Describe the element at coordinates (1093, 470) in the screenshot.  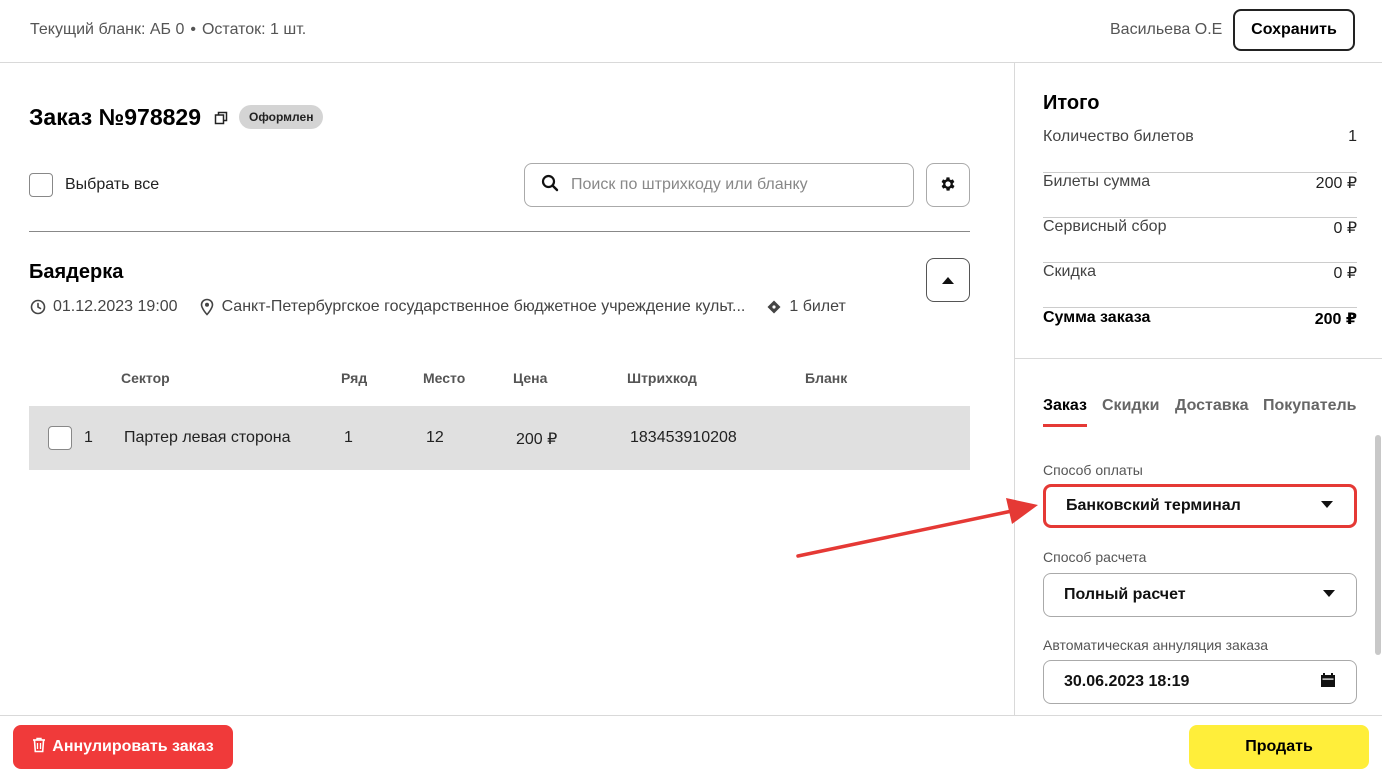
I see `payment-method-label: Способ оплаты` at that location.